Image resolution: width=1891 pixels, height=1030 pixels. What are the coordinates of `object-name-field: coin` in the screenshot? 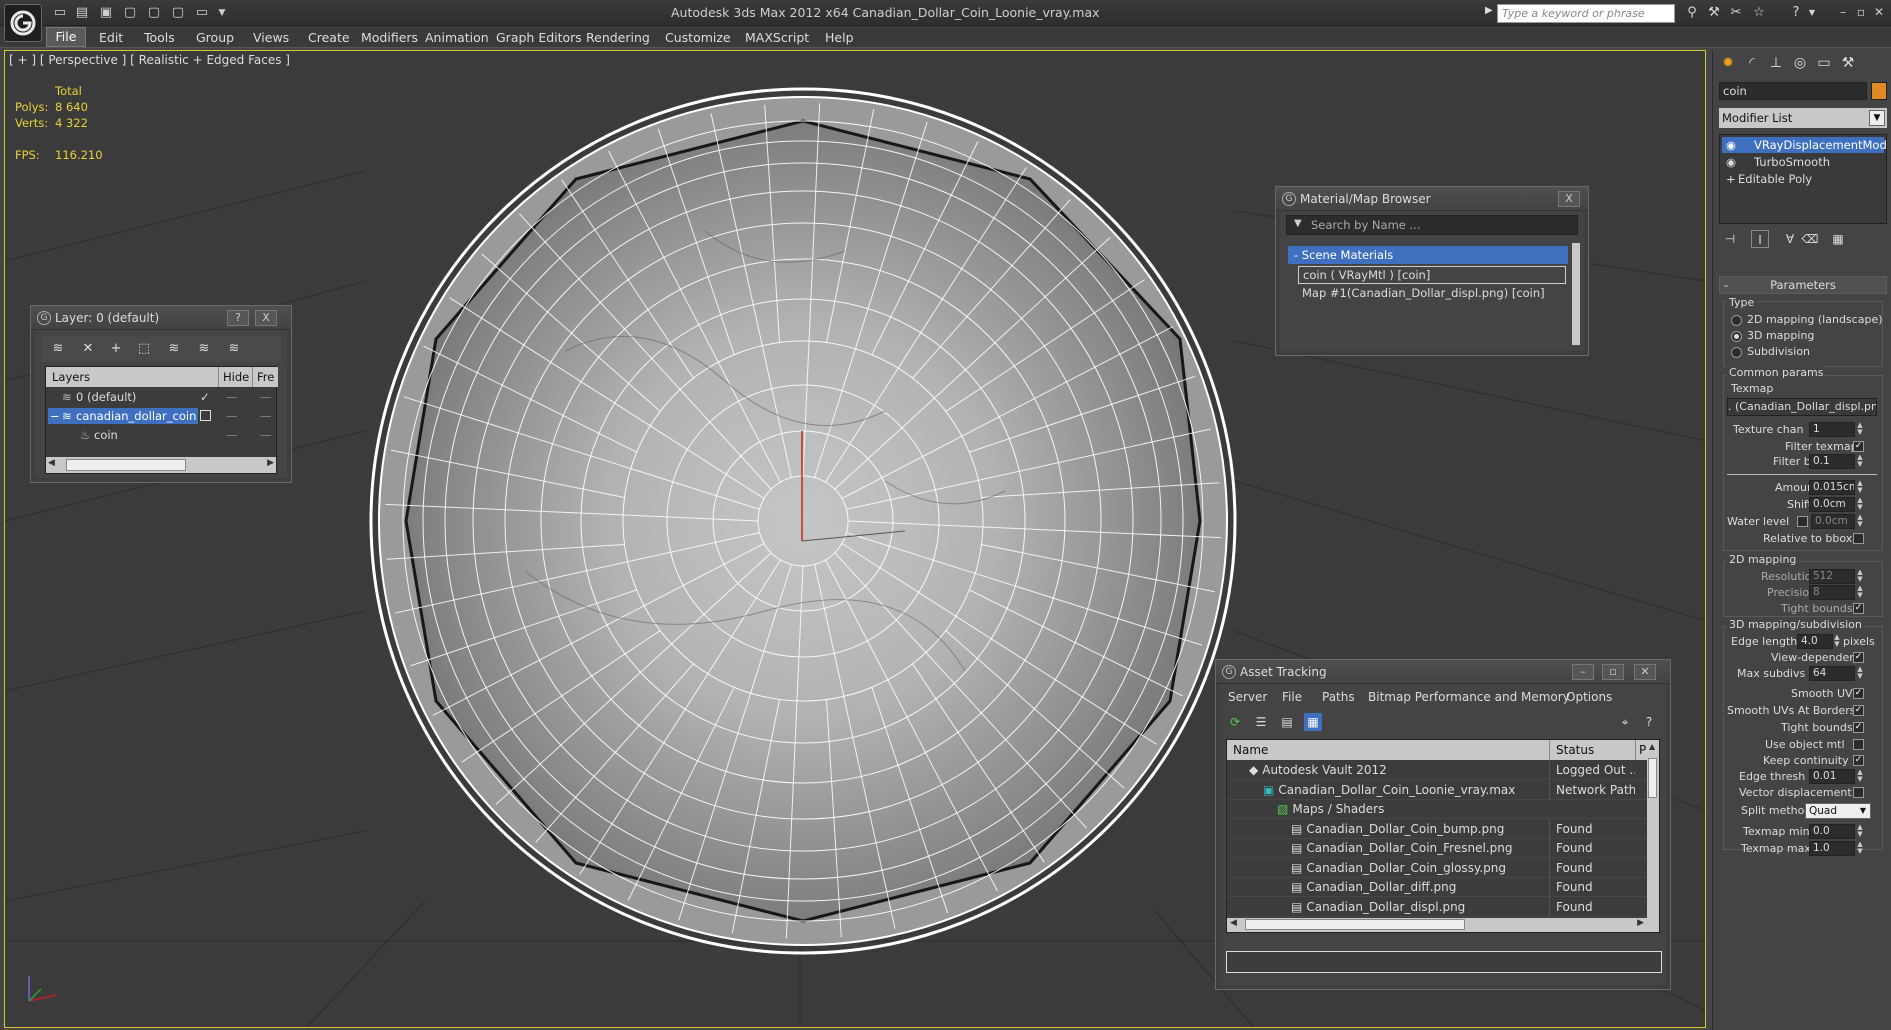 It's located at (1793, 91).